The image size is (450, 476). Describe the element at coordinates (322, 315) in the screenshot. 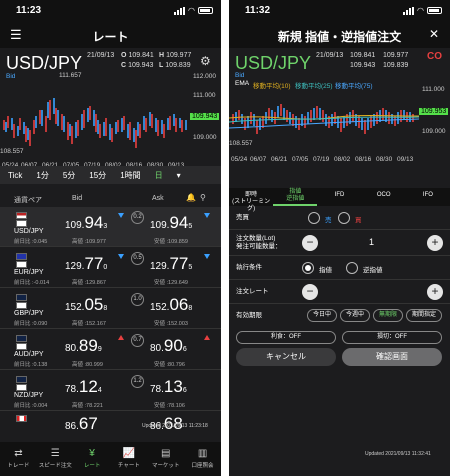

I see `expiry-today: 今日中` at that location.